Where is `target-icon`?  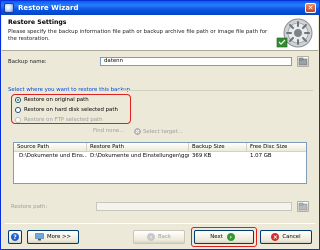 target-icon is located at coordinates (137, 131).